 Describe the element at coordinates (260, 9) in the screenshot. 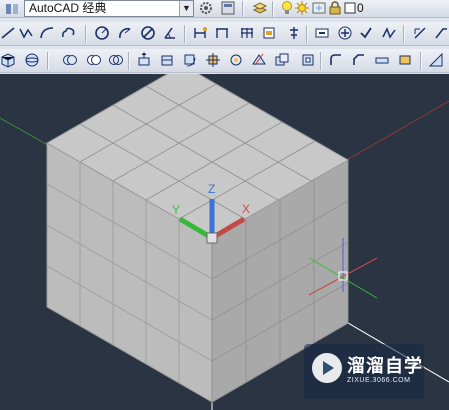

I see `layer-properties-icon` at that location.